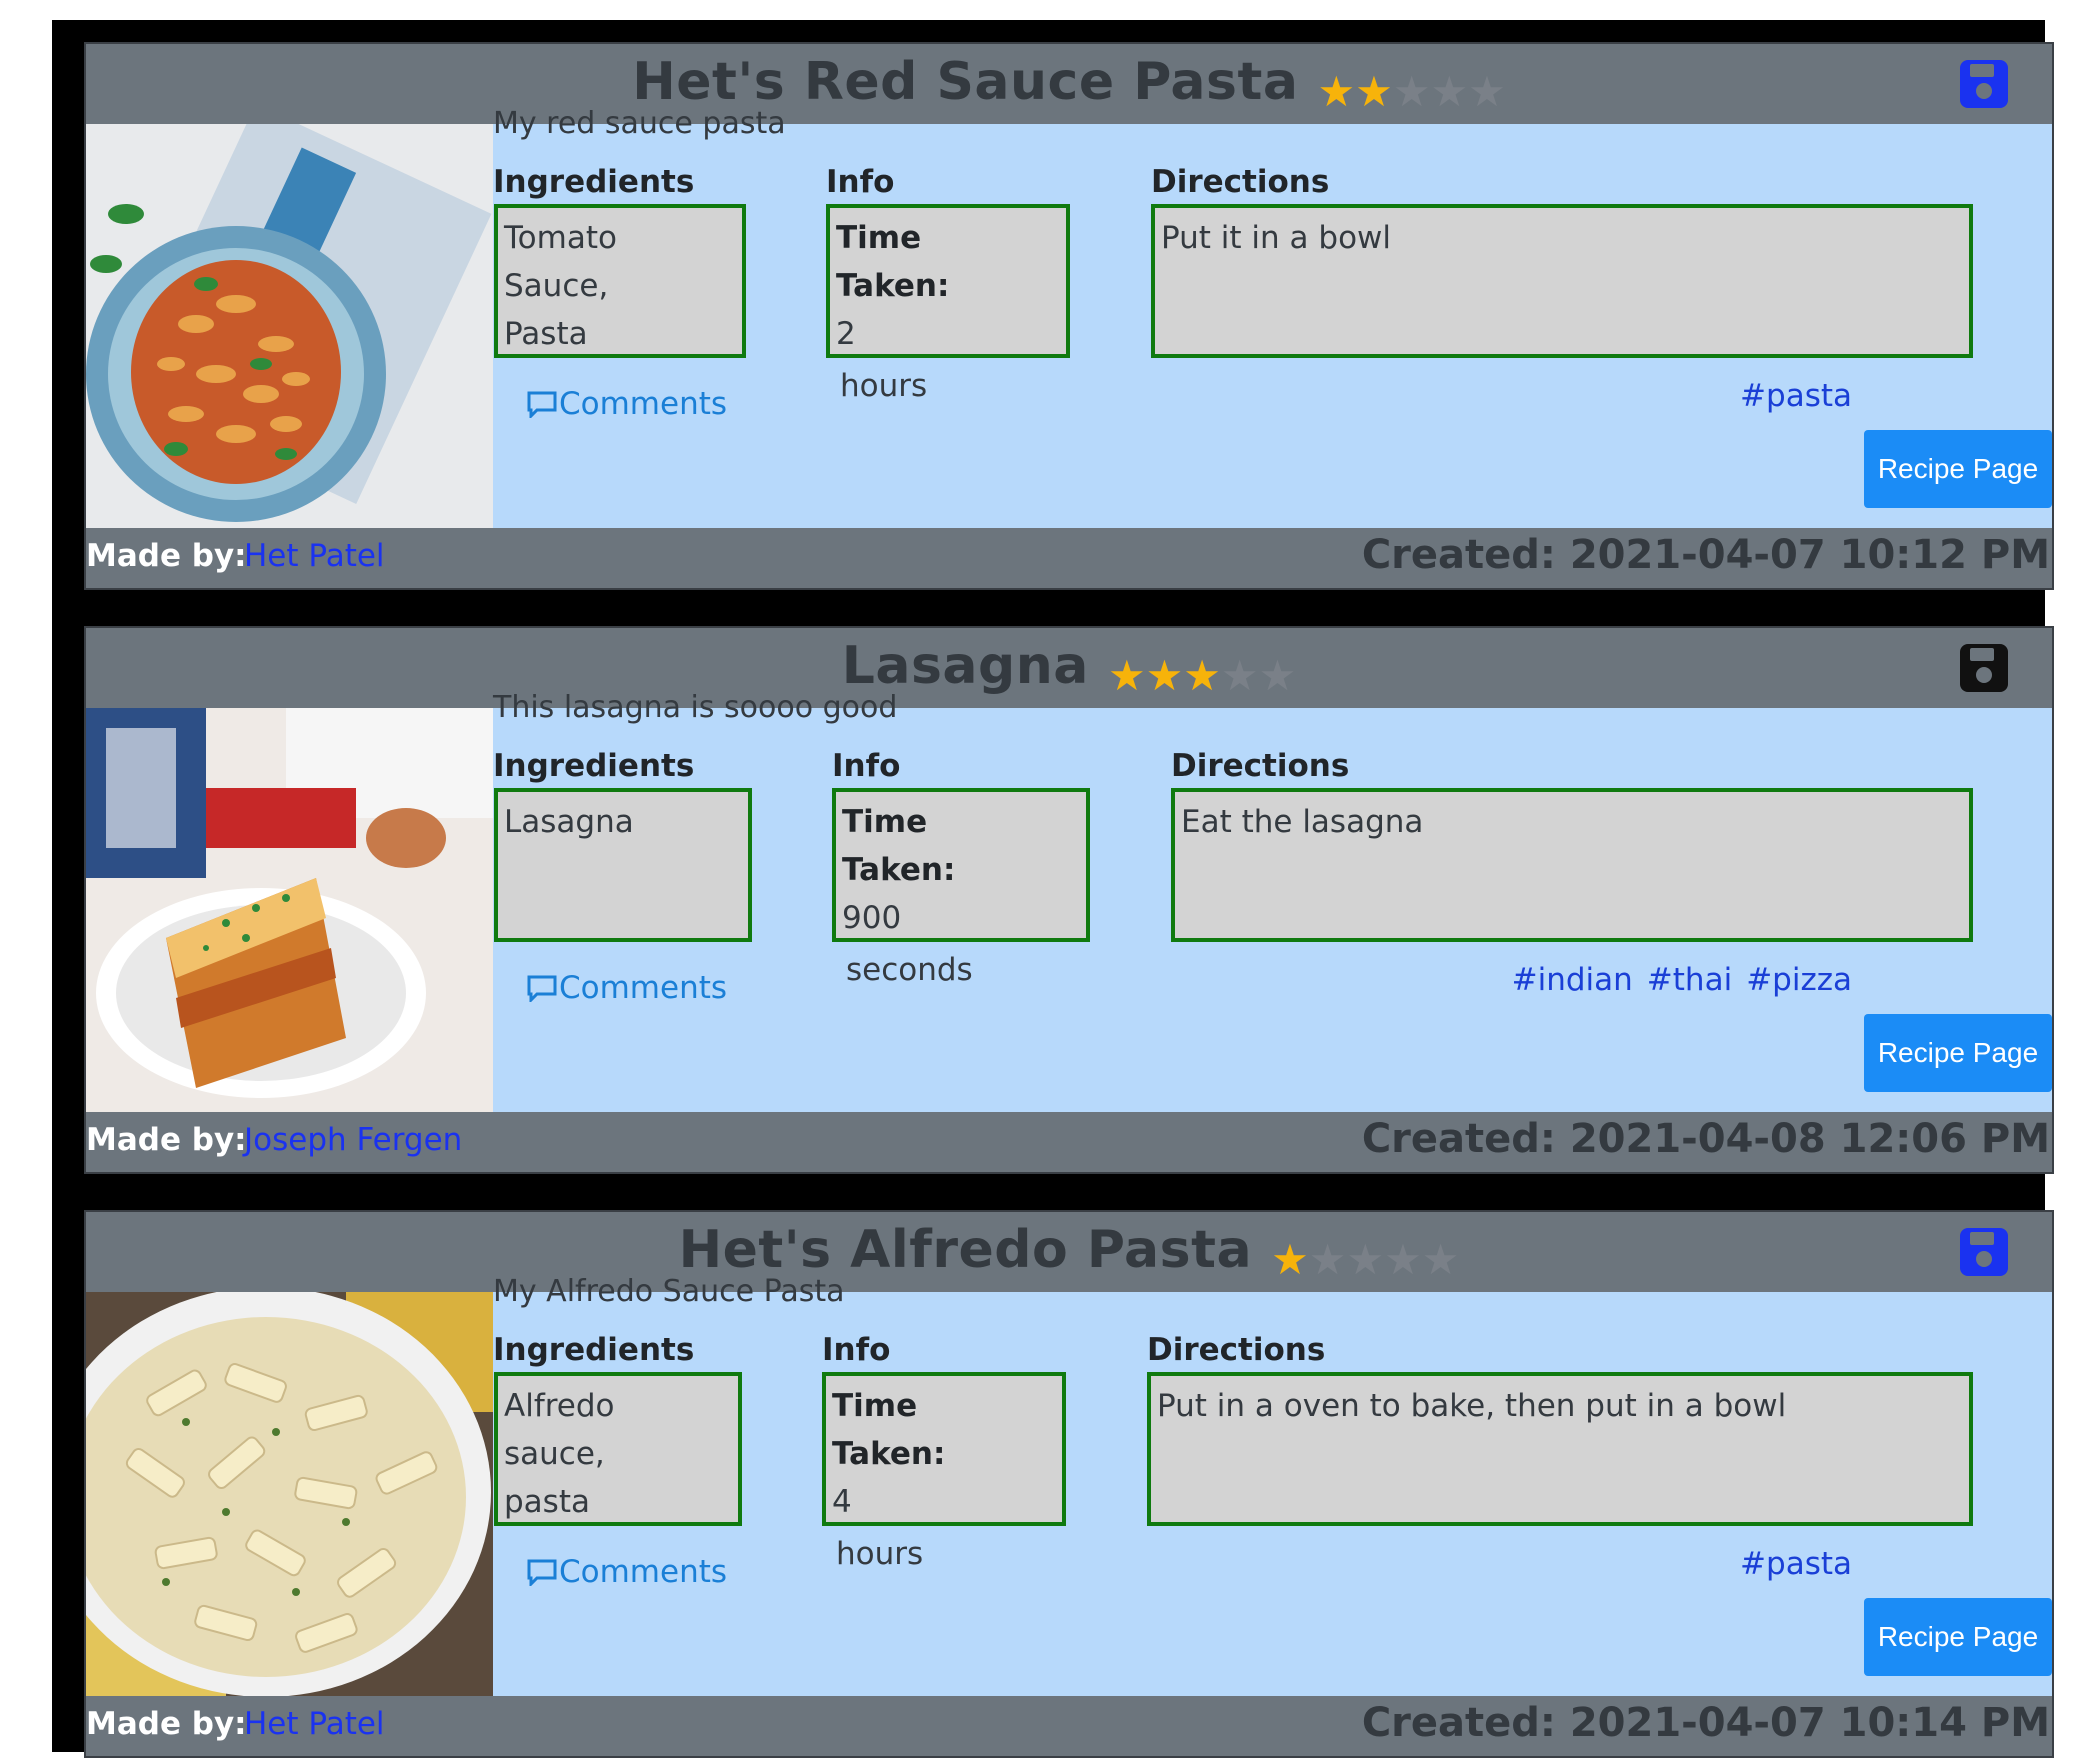 The image size is (2100, 1758). What do you see at coordinates (1562, 281) in the screenshot?
I see `directions-box: Put it in a bowl` at bounding box center [1562, 281].